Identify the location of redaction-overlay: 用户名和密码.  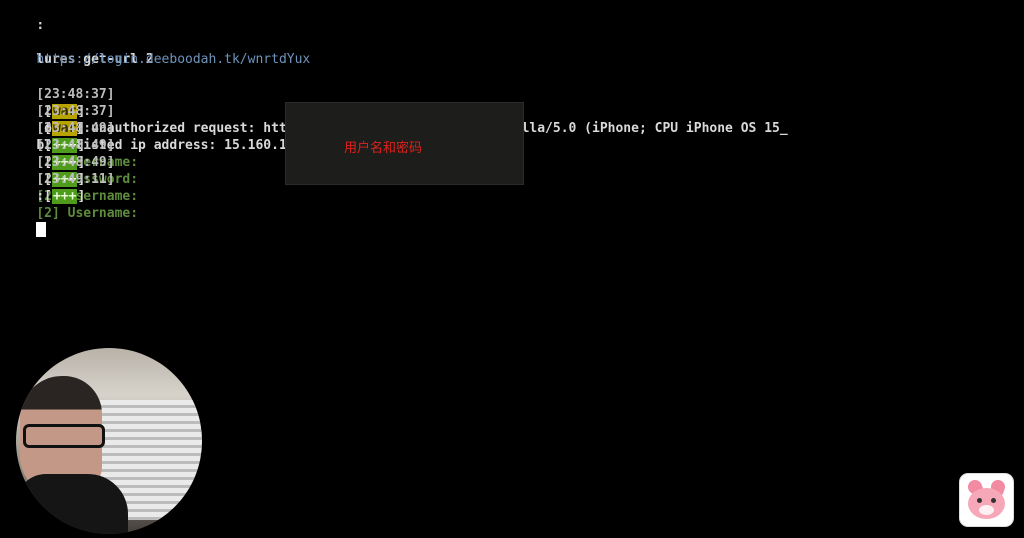
(404, 143).